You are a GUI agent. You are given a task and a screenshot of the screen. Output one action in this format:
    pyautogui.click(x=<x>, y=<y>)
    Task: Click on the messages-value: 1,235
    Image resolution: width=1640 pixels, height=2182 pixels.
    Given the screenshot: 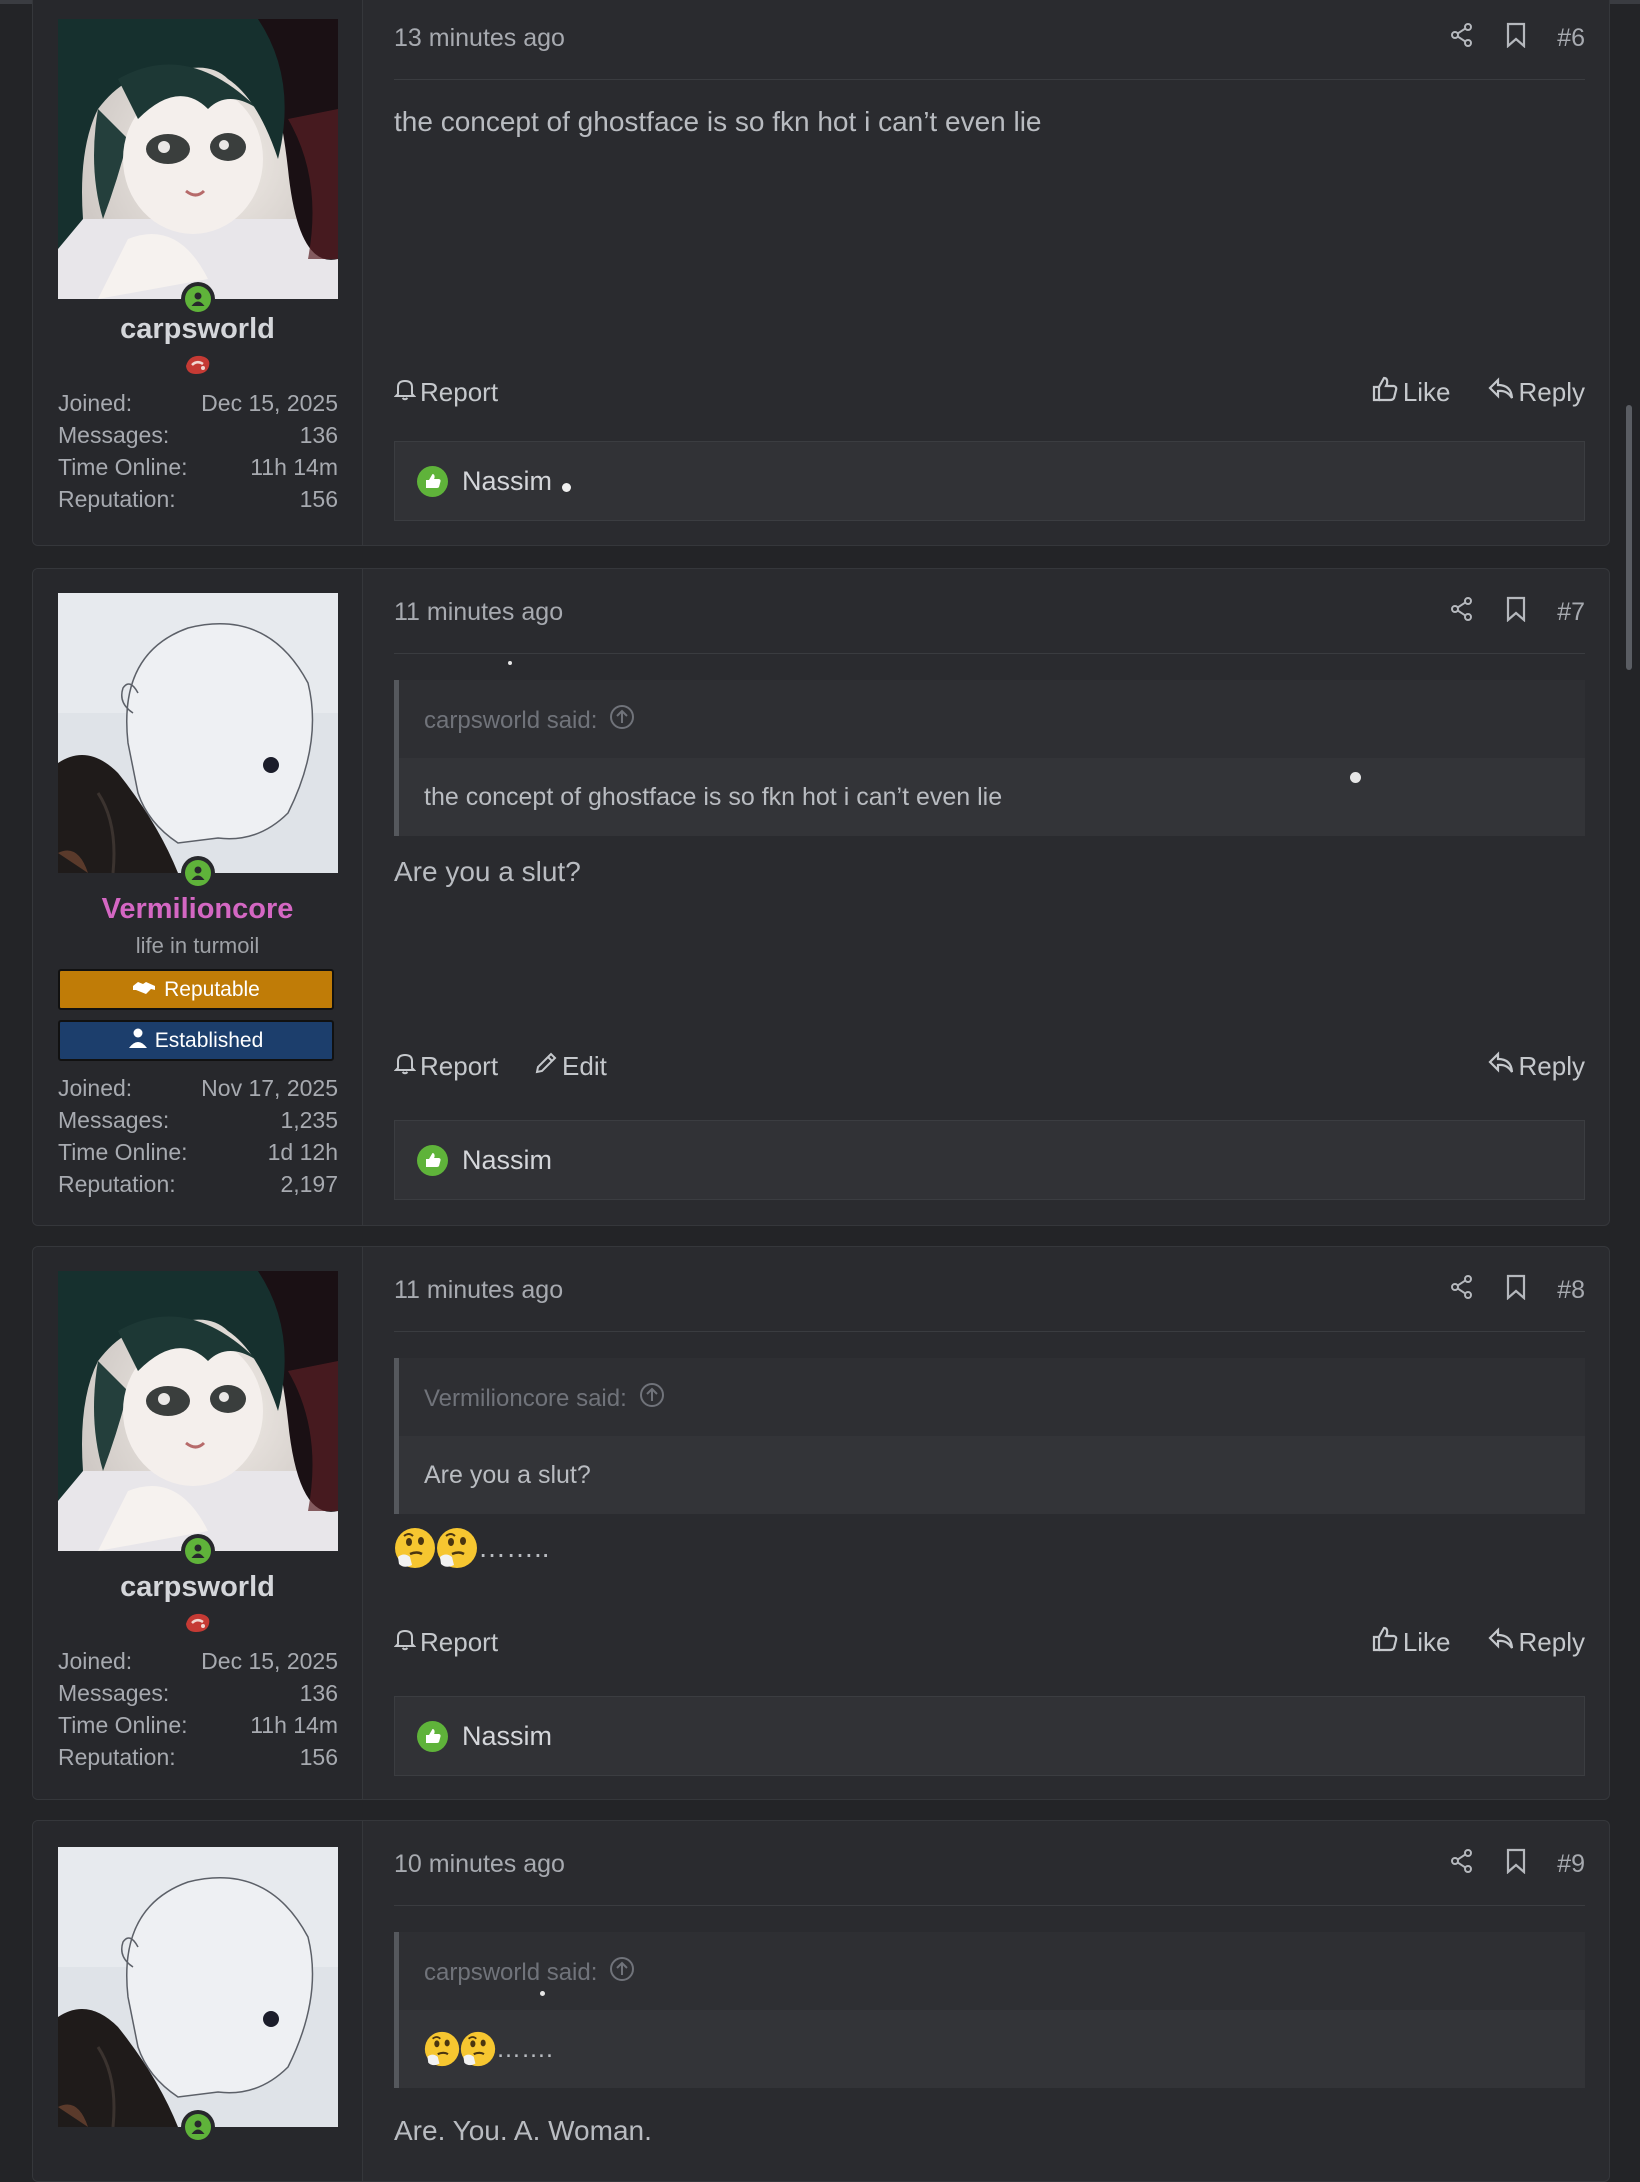 What is the action you would take?
    pyautogui.click(x=309, y=1120)
    